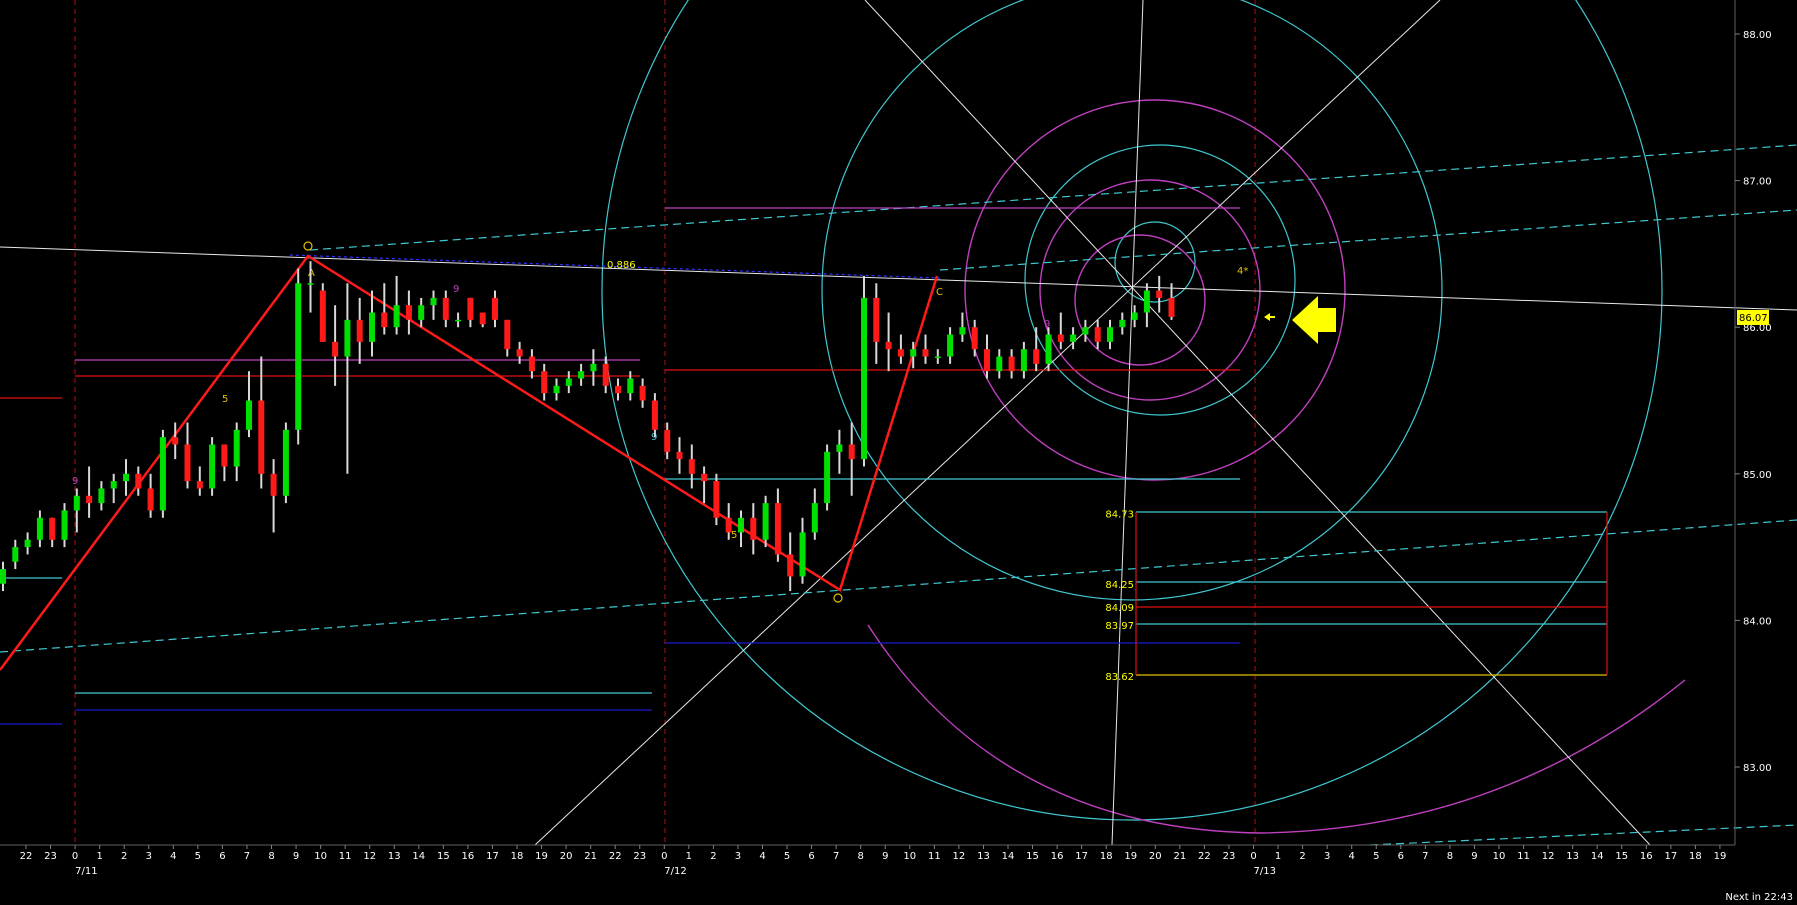 This screenshot has width=1797, height=905. What do you see at coordinates (1757, 182) in the screenshot?
I see `price-tick-label: 87.00` at bounding box center [1757, 182].